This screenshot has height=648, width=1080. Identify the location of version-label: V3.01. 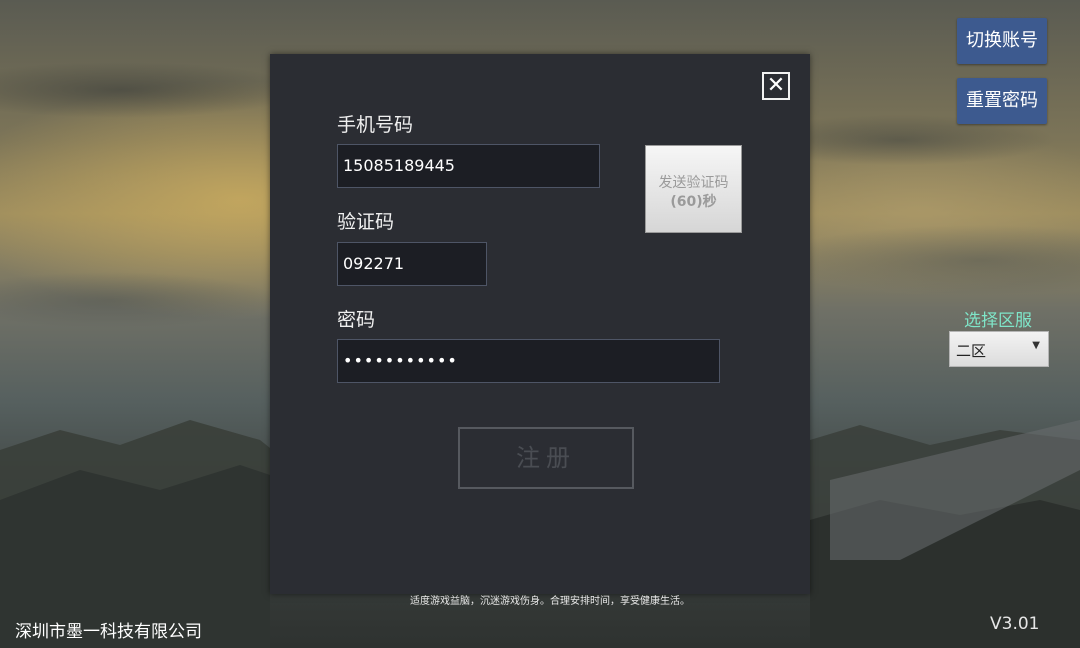
(1015, 624).